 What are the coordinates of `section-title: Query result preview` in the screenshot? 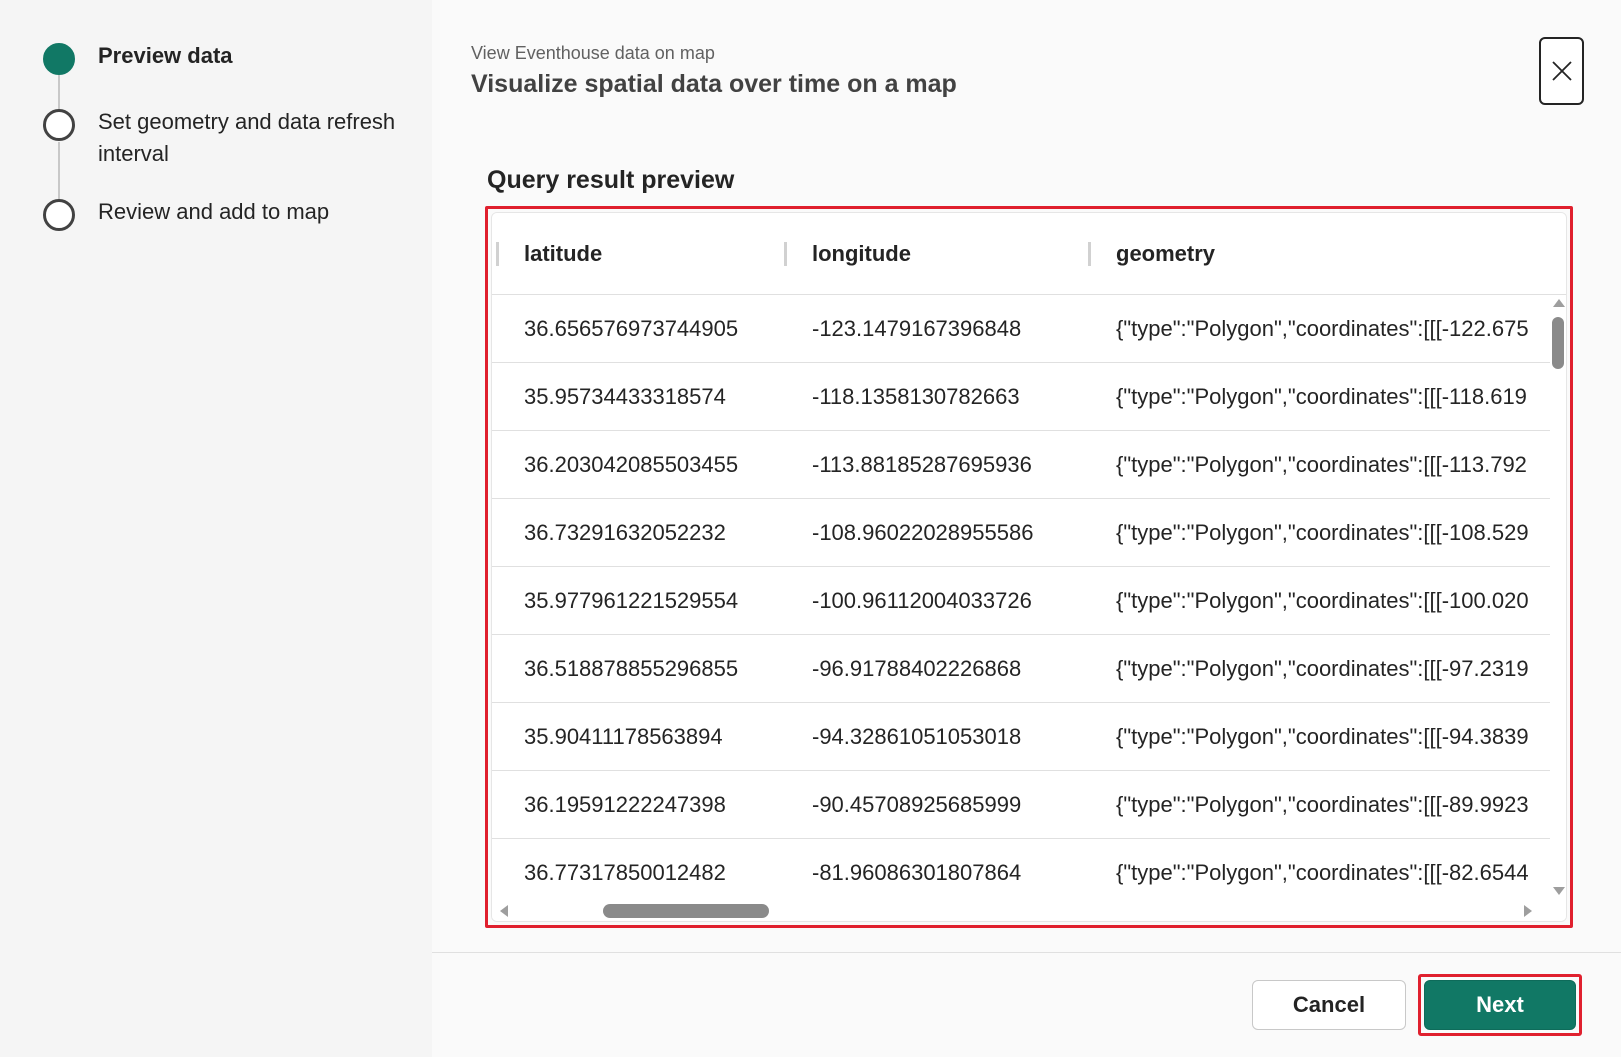 It's located at (611, 180).